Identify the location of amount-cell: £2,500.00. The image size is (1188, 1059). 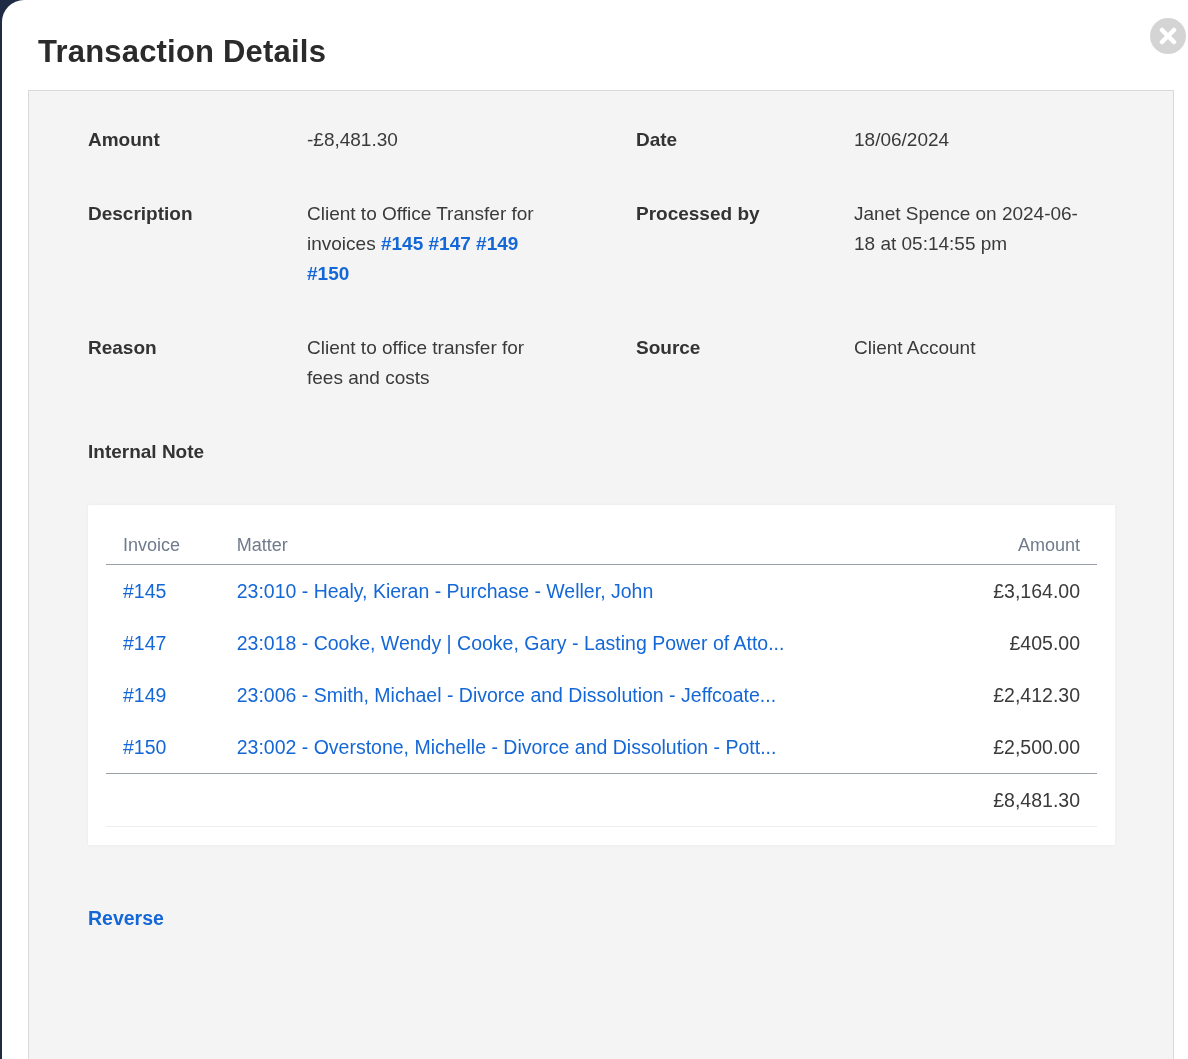
(1021, 747).